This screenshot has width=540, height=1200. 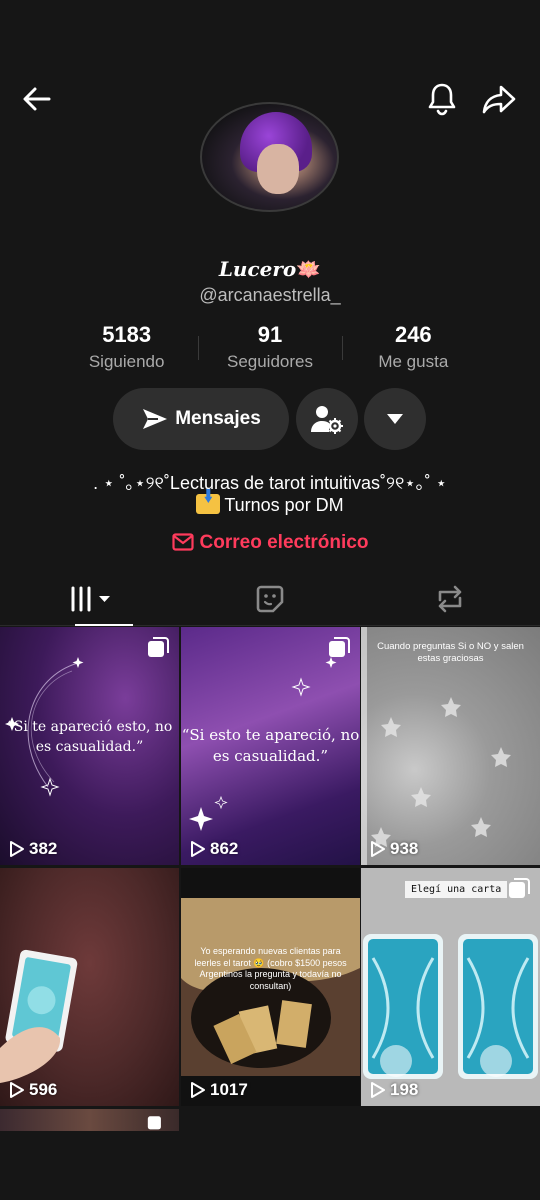 I want to click on profile-actions: Mensajes, so click(x=270, y=419).